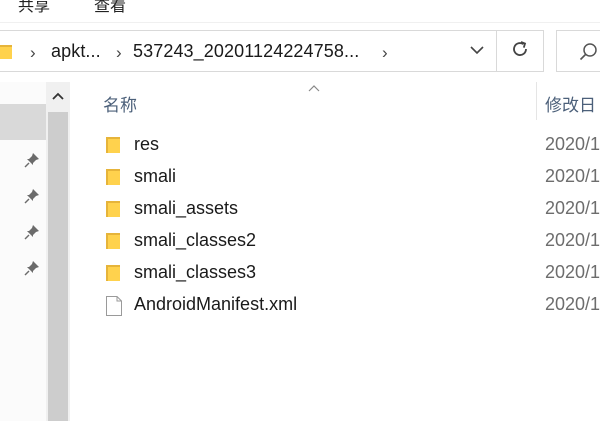 This screenshot has height=421, width=600. I want to click on list-item: smali_classes2 2020/1, so click(345, 242).